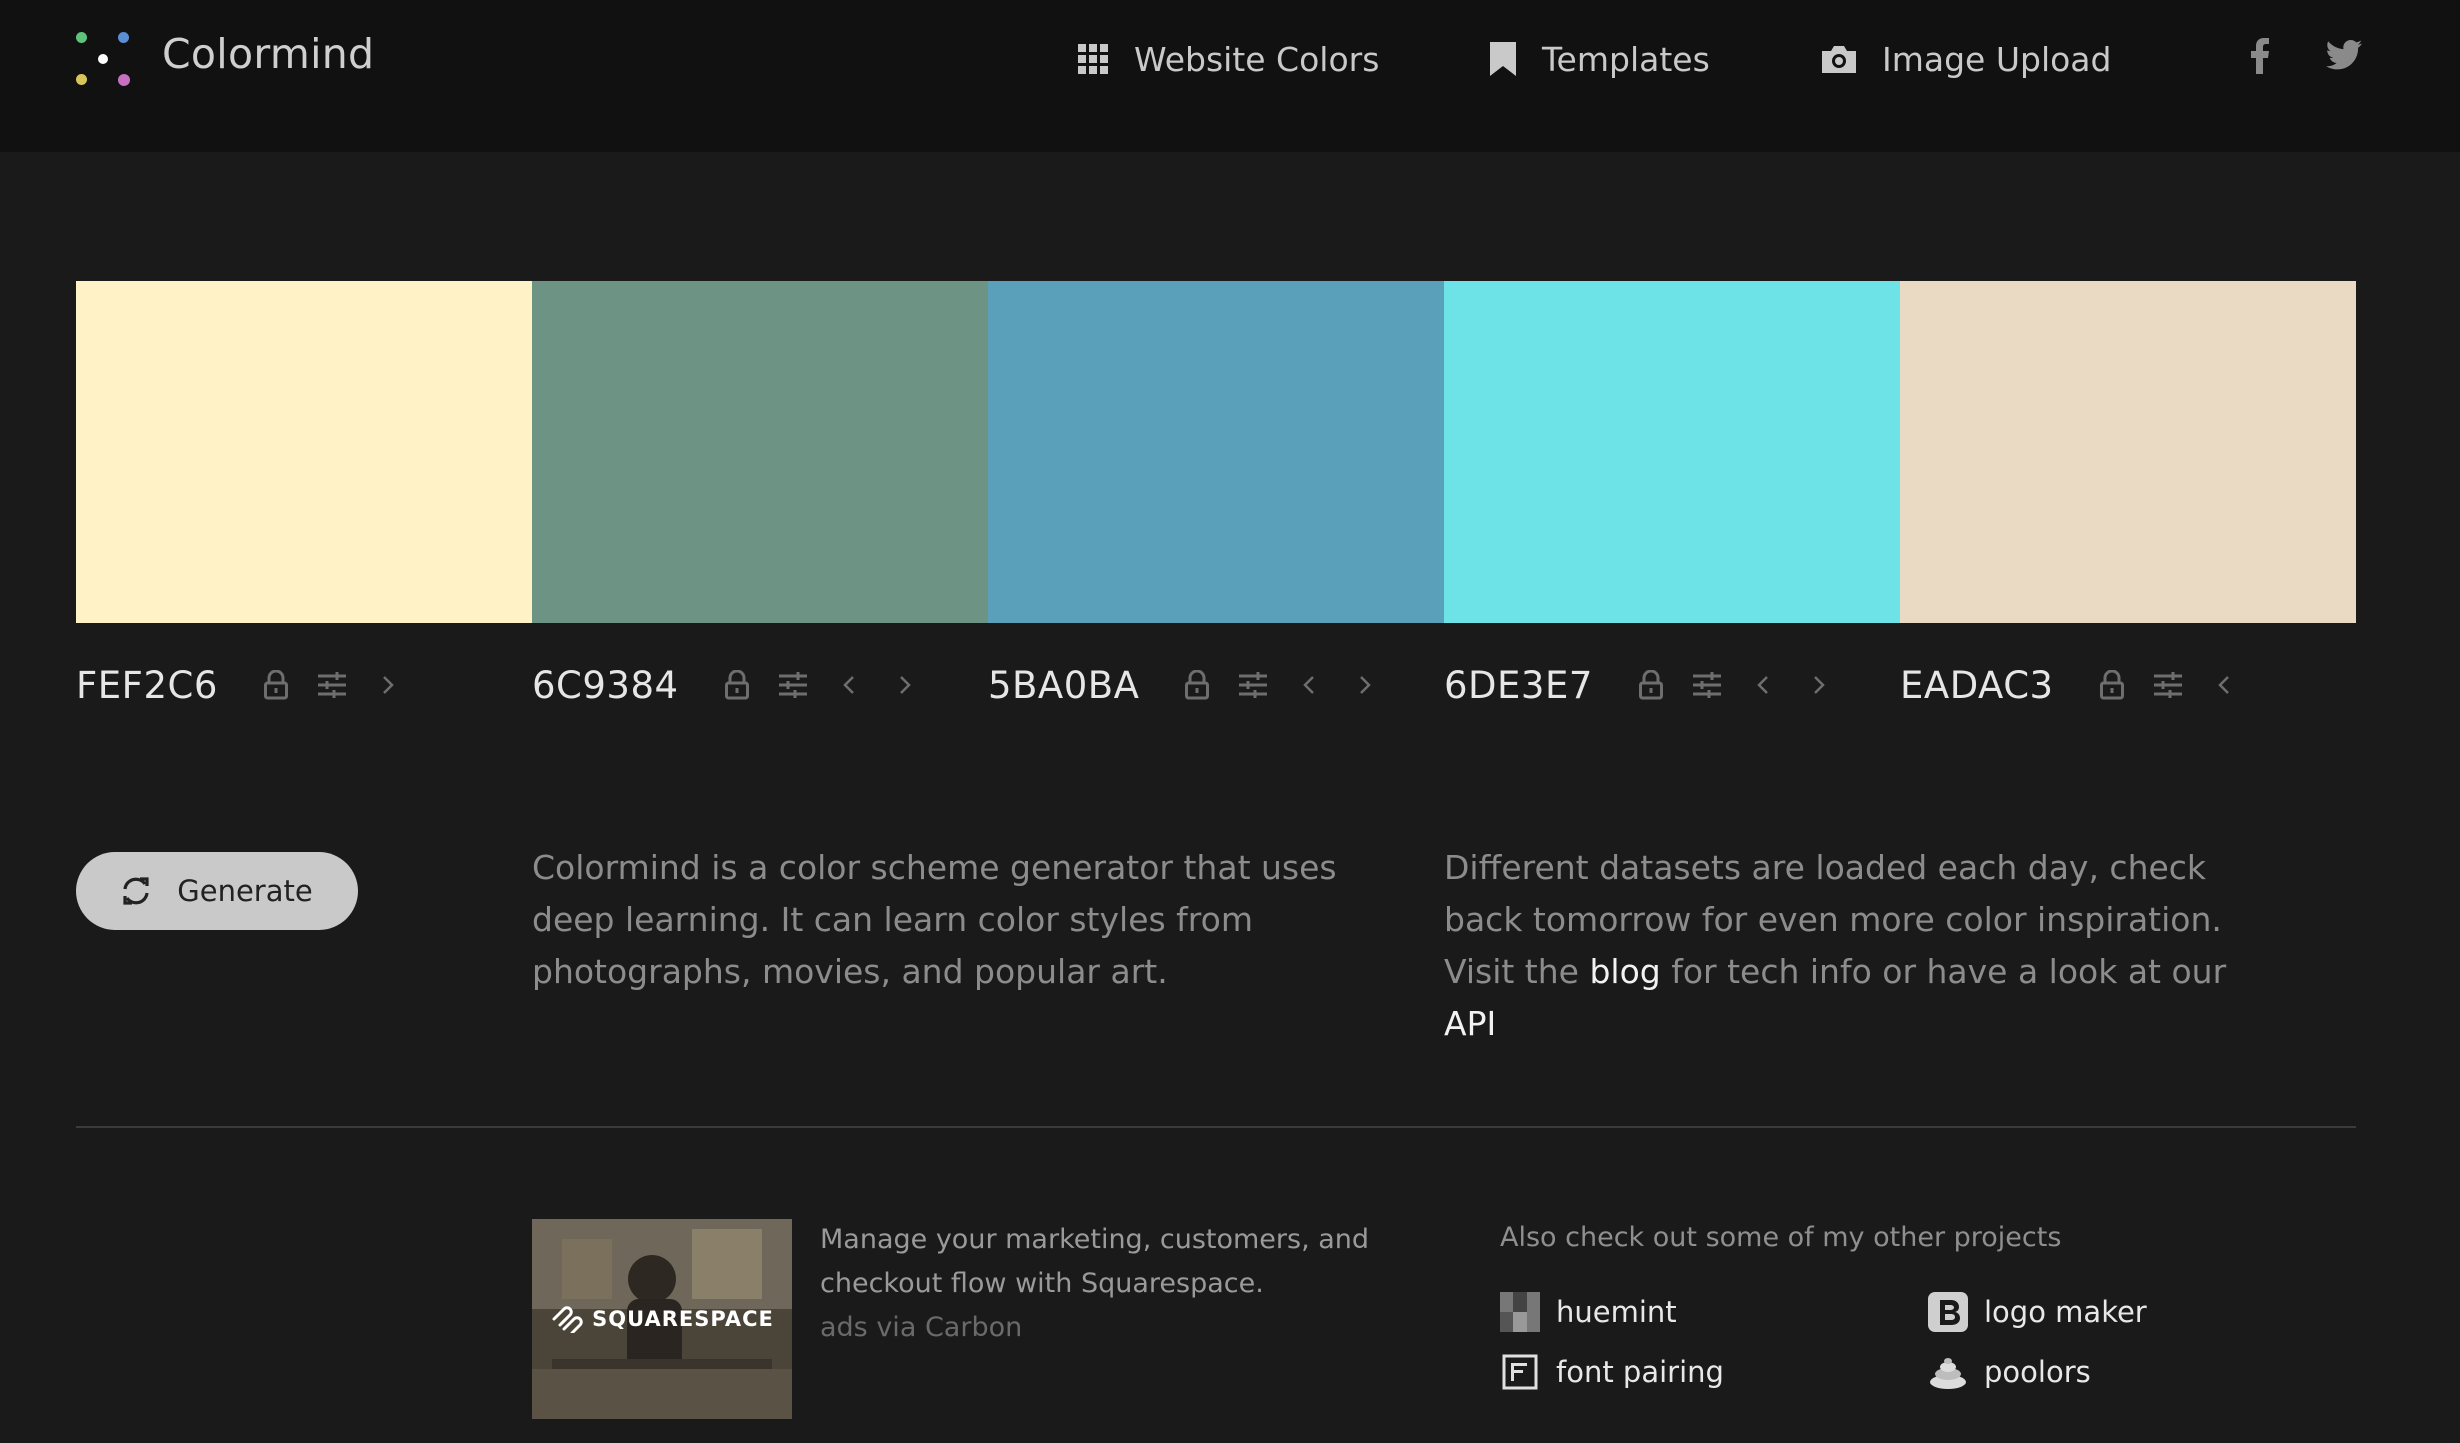 Image resolution: width=2460 pixels, height=1443 pixels. I want to click on project-font-pairing: font pairing, so click(1612, 1372).